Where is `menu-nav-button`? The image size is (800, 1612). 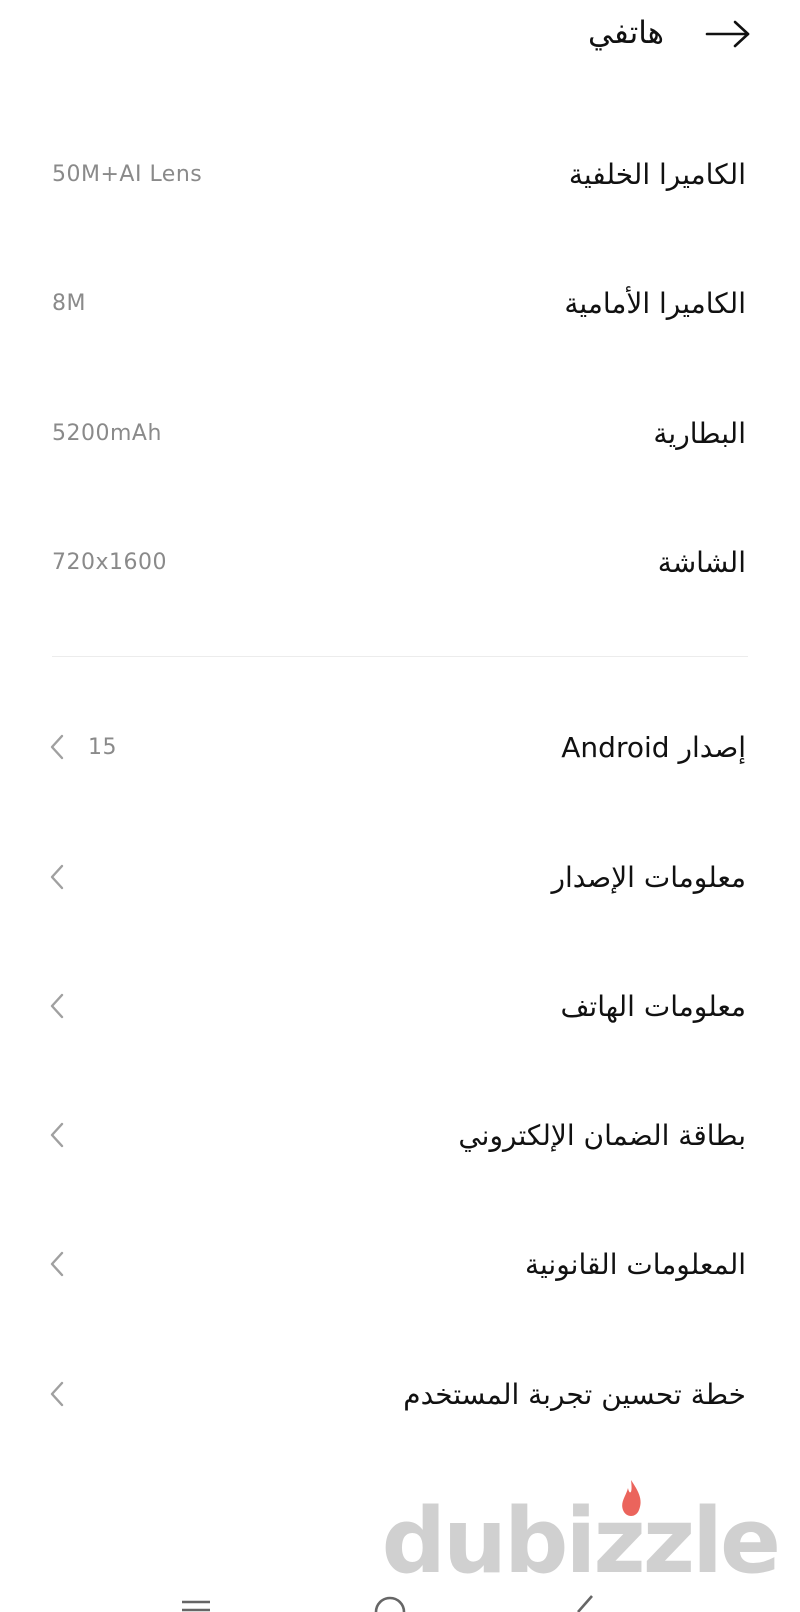 menu-nav-button is located at coordinates (196, 1600).